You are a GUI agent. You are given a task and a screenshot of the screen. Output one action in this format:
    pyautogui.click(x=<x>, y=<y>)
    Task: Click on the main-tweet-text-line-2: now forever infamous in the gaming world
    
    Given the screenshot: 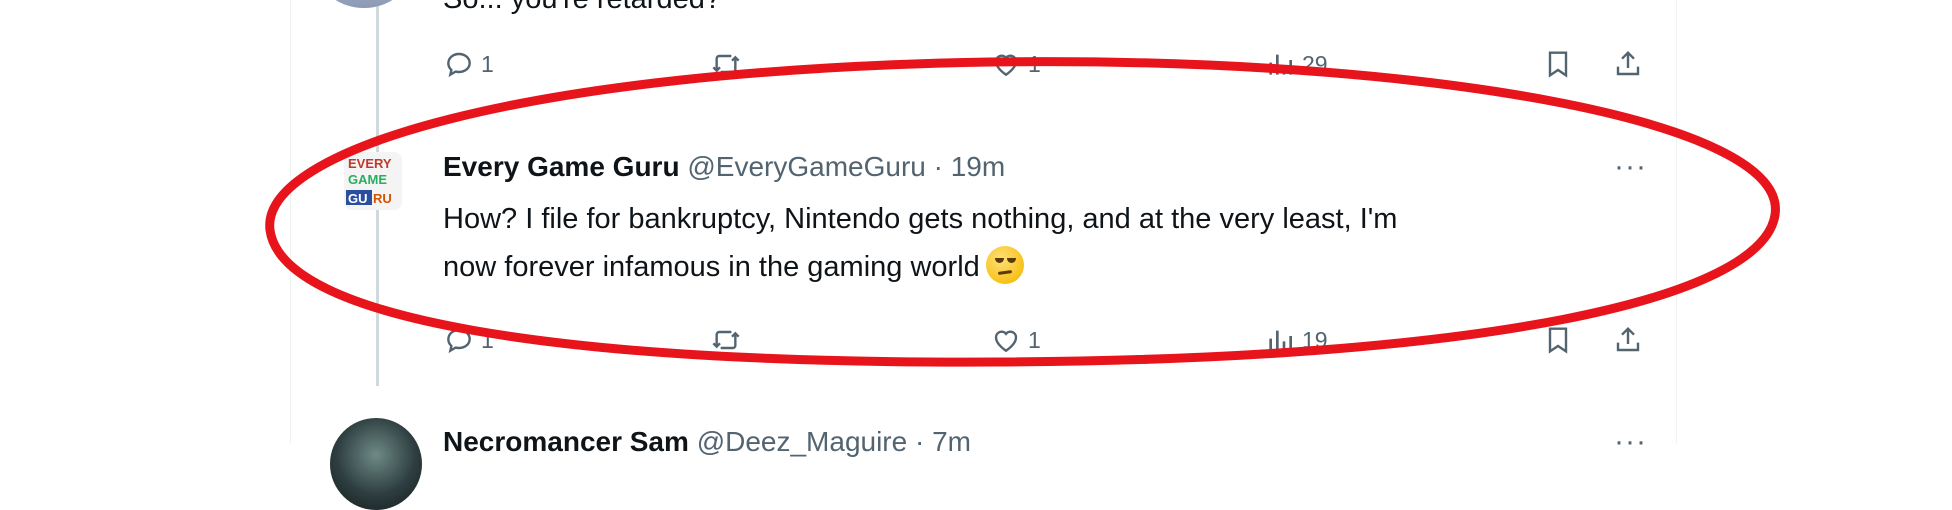 What is the action you would take?
    pyautogui.click(x=733, y=267)
    